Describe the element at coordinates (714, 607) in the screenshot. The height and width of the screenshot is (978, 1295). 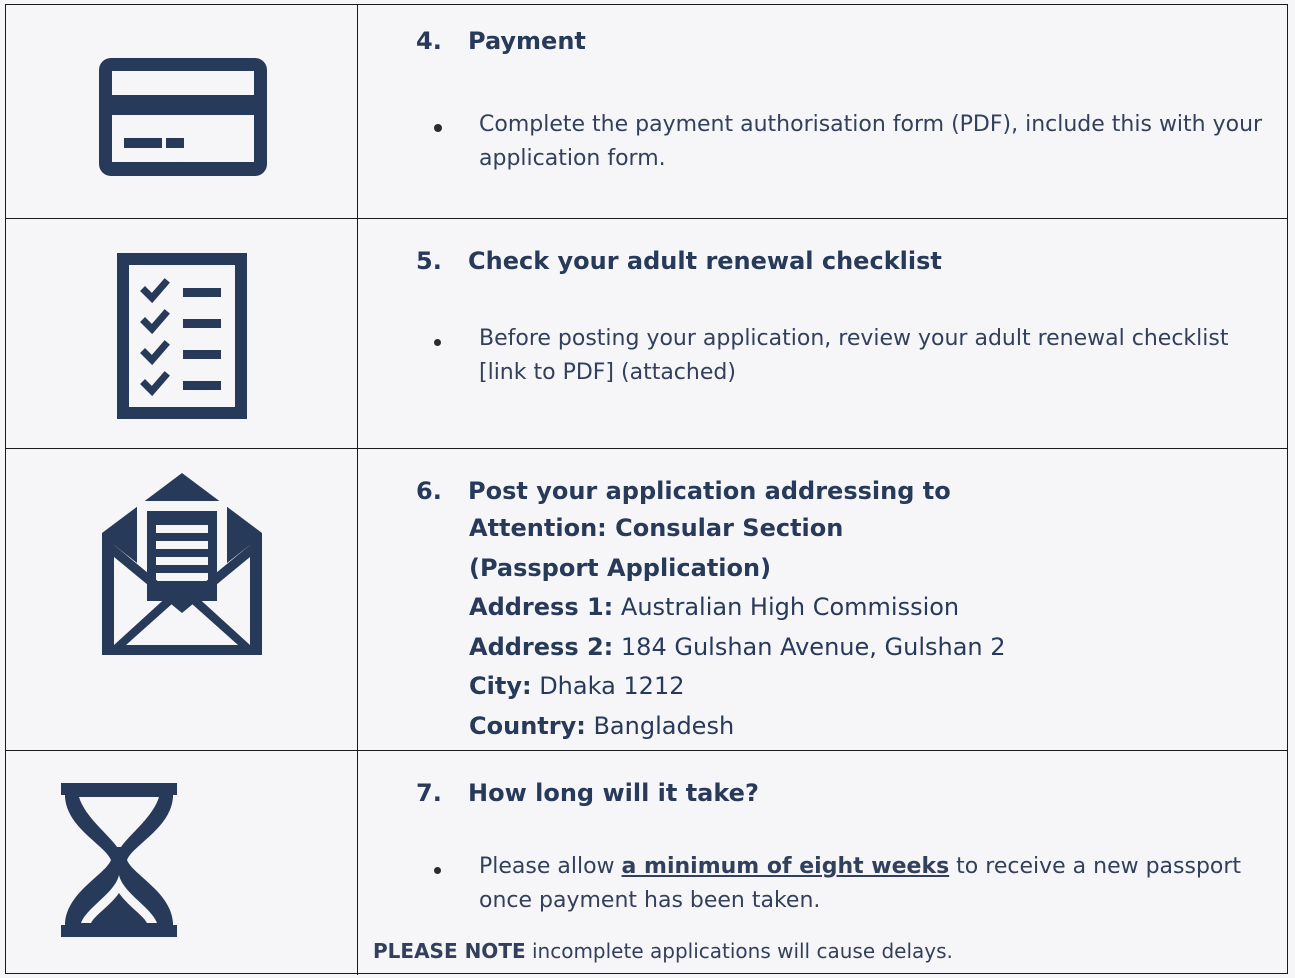
I see `address1-line: Address 1: Australian High Commission` at that location.